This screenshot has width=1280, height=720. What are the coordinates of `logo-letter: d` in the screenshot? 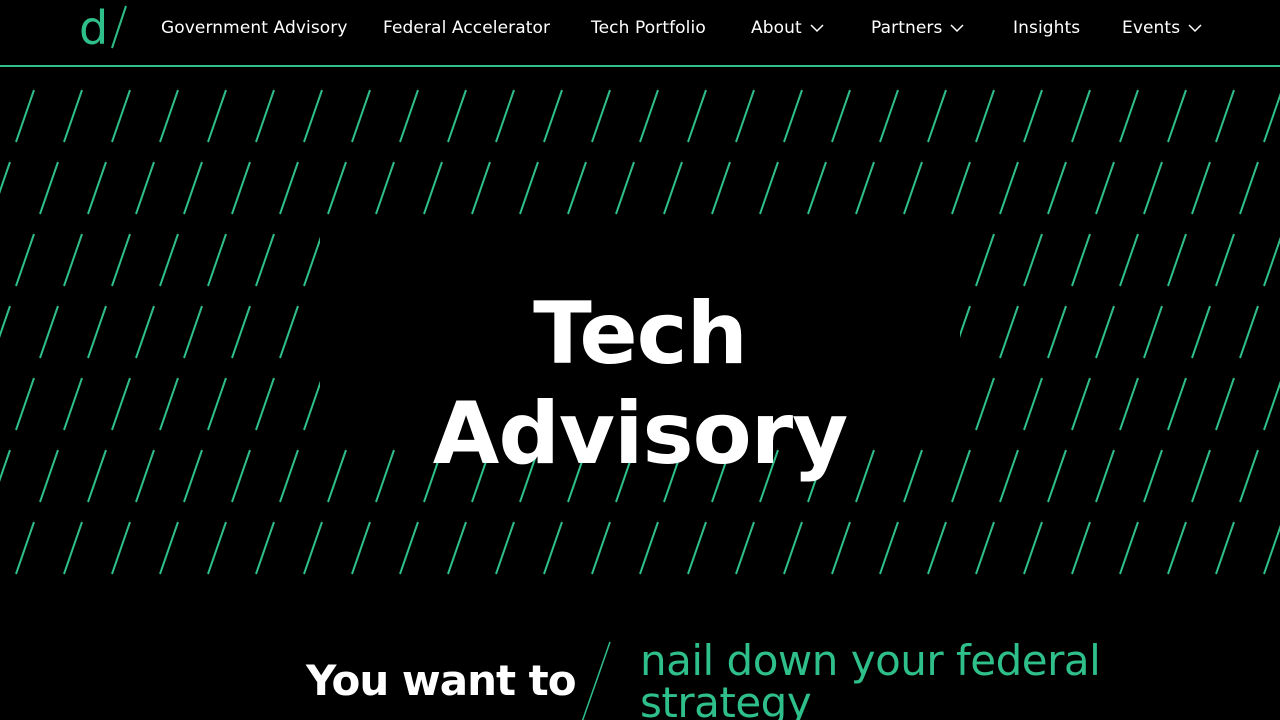 It's located at (93, 28).